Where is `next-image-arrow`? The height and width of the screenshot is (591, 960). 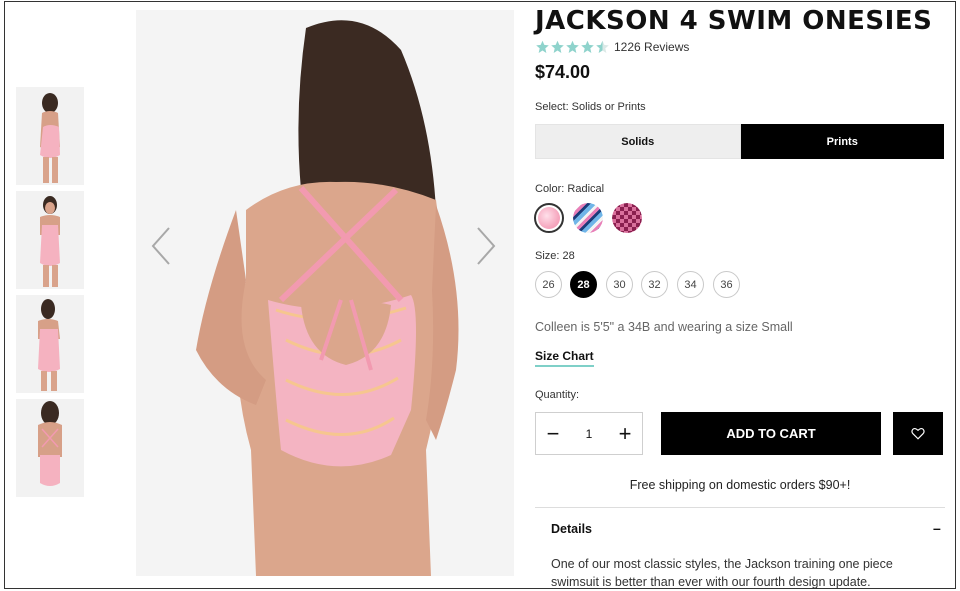
next-image-arrow is located at coordinates (486, 246).